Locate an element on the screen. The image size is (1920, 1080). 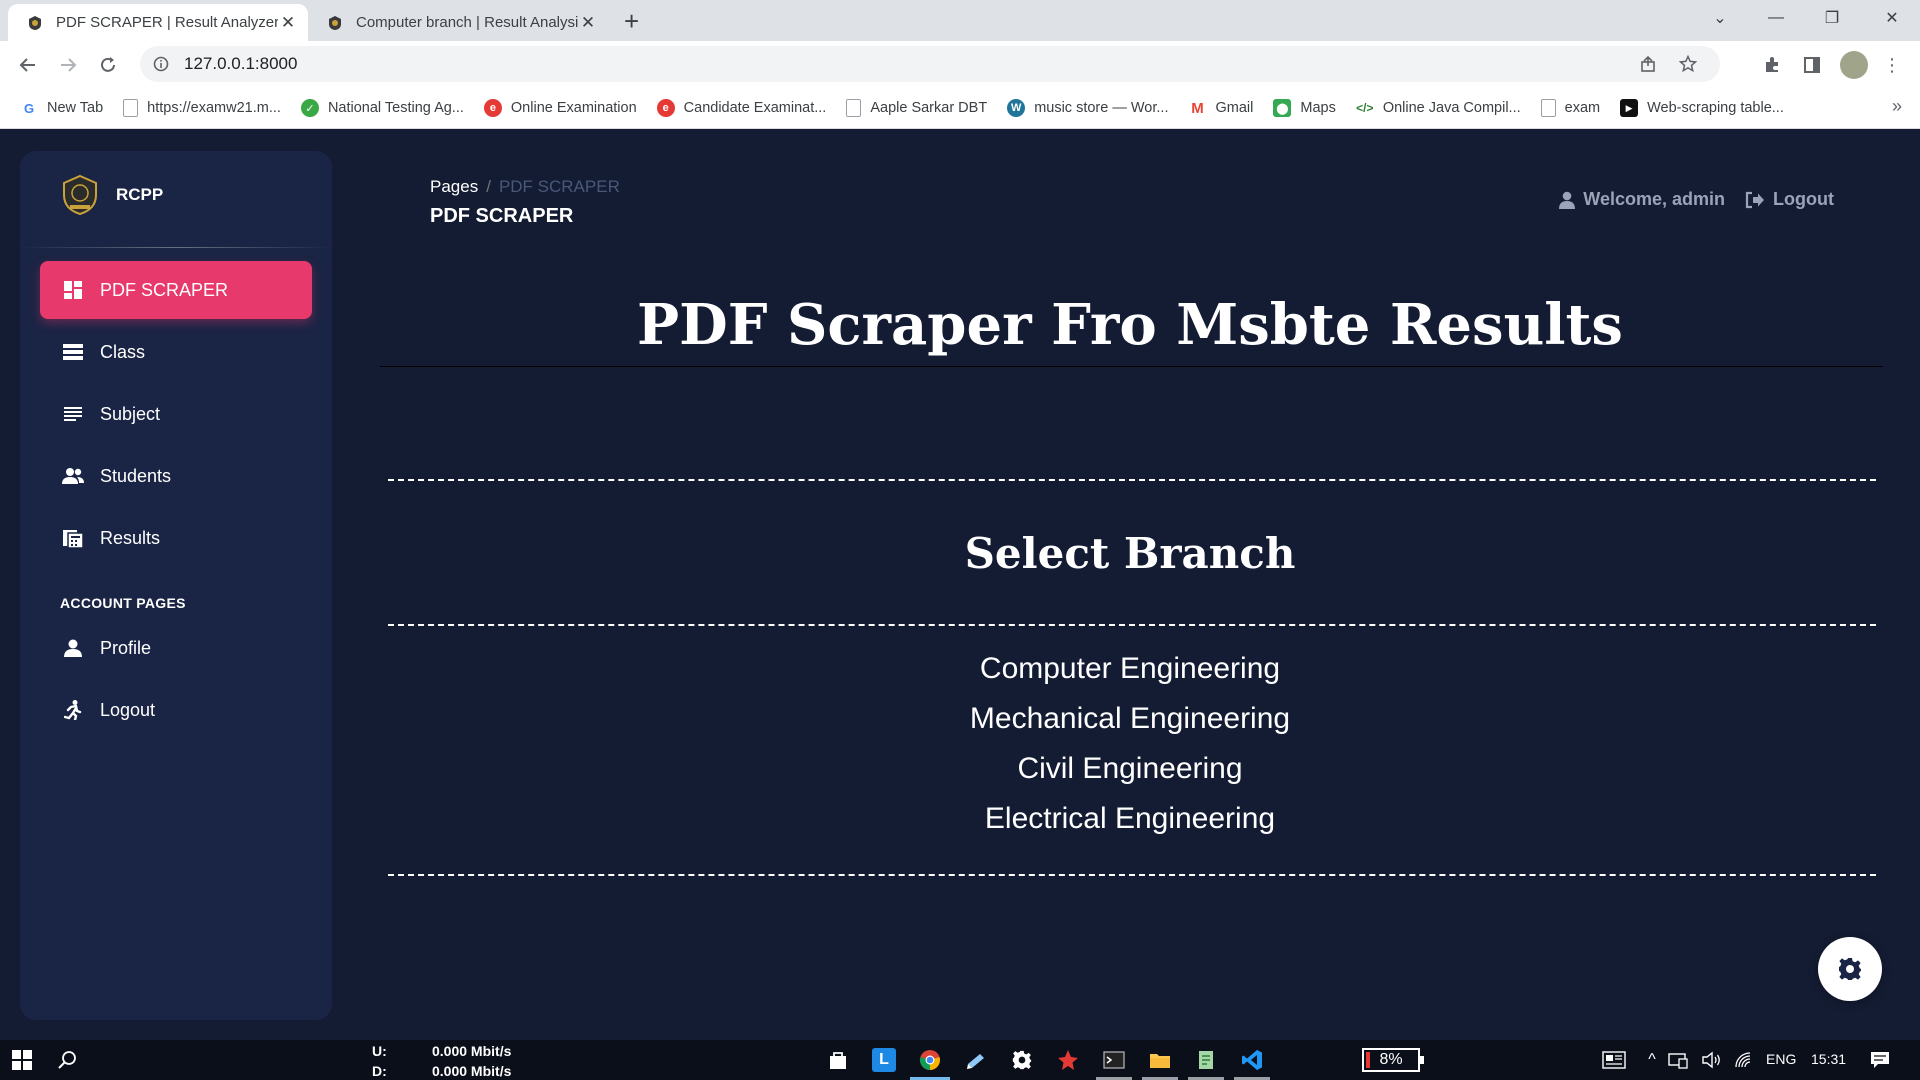
logout-link: Logout is located at coordinates (1789, 199).